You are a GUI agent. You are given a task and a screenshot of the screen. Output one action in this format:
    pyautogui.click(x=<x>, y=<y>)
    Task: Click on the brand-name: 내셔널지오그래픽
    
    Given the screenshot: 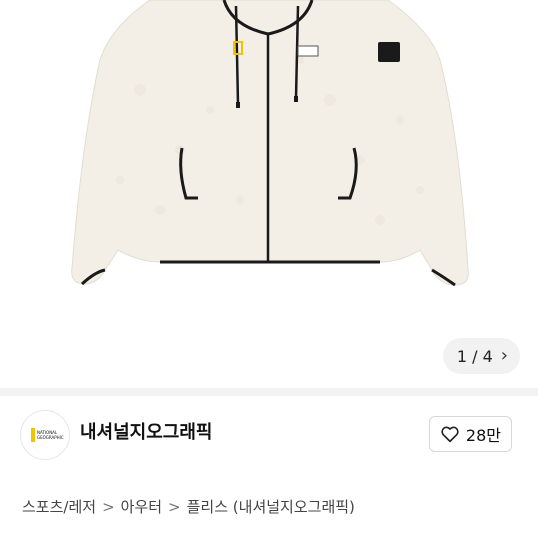 What is the action you would take?
    pyautogui.click(x=146, y=431)
    